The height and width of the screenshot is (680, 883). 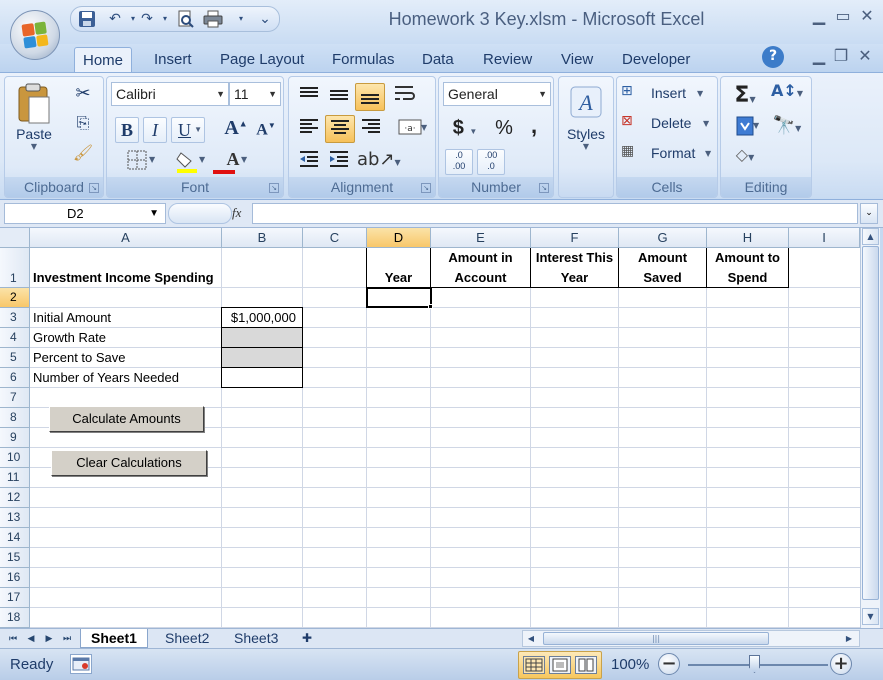 I want to click on office-button, so click(x=35, y=35).